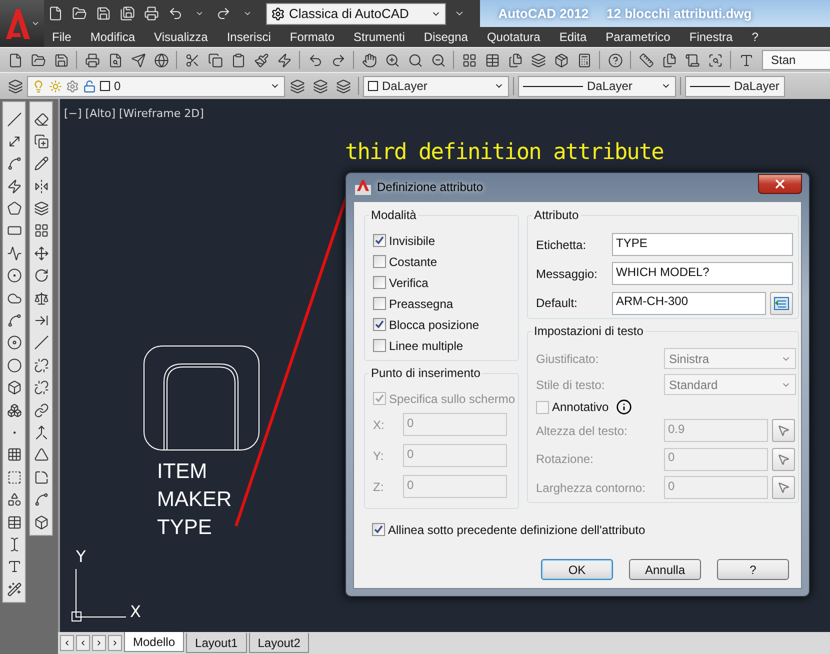 The image size is (830, 654). I want to click on workspace-dropdown: Classica di AutoCAD, so click(356, 13).